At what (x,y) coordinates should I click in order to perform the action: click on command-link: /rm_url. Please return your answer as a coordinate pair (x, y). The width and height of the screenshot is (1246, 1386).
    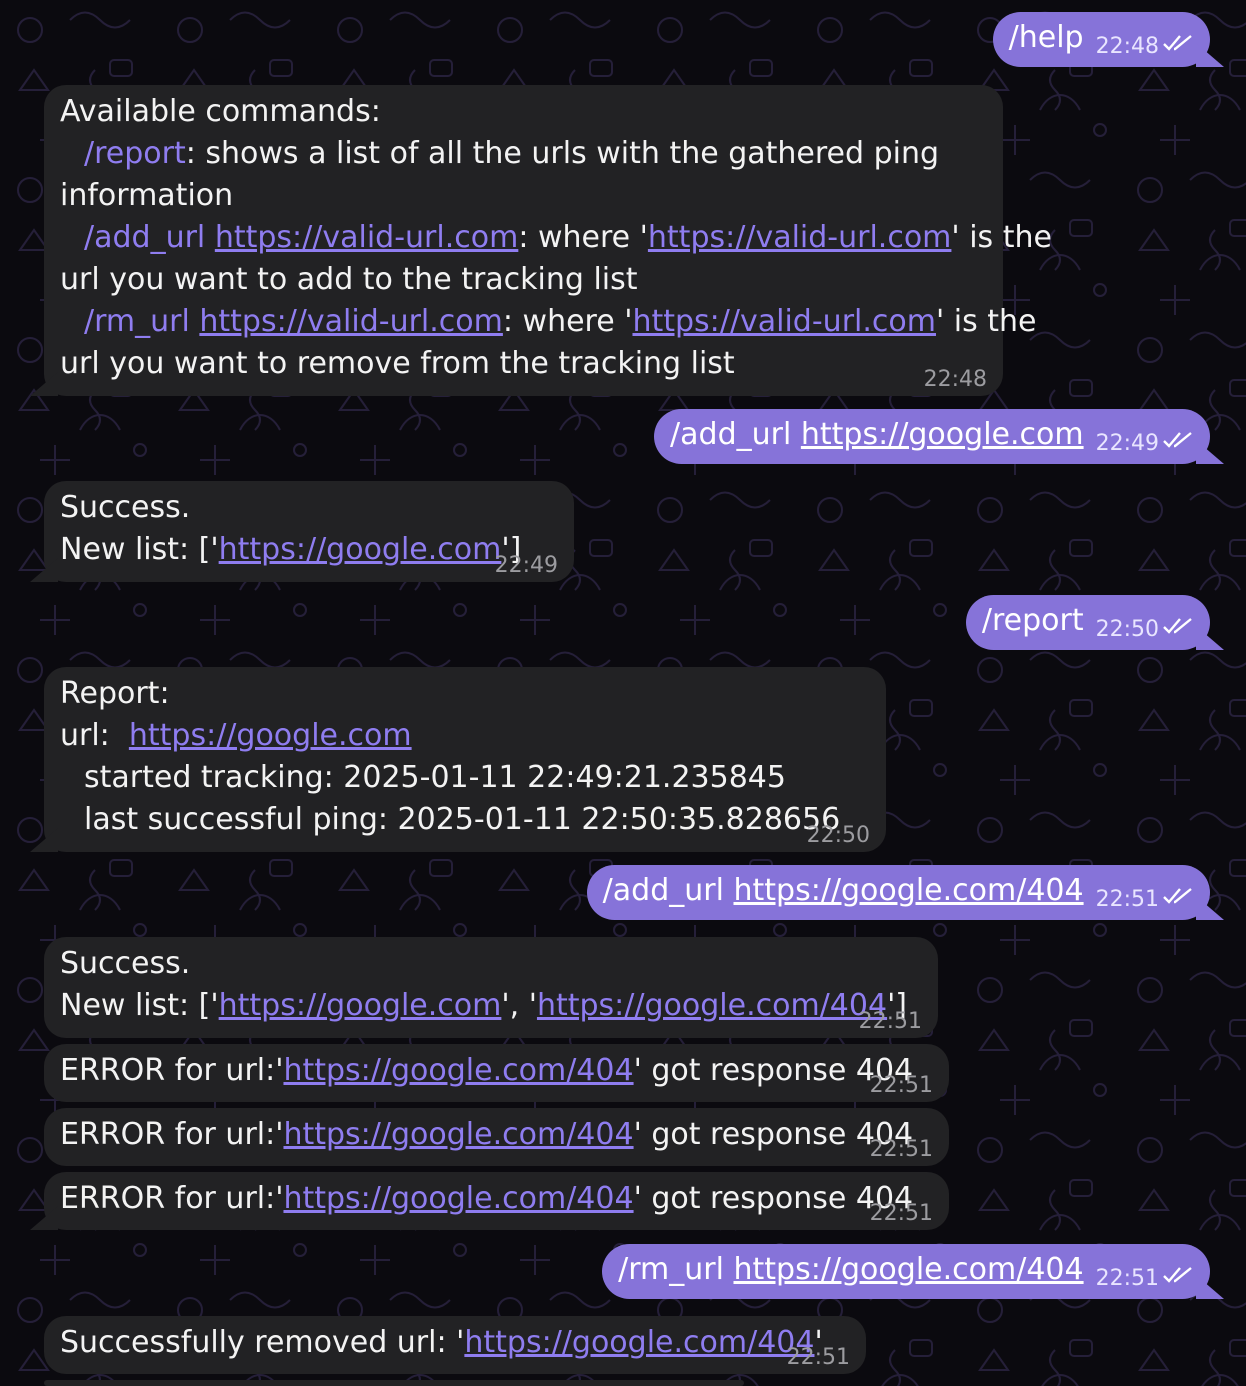
    Looking at the image, I should click on (137, 321).